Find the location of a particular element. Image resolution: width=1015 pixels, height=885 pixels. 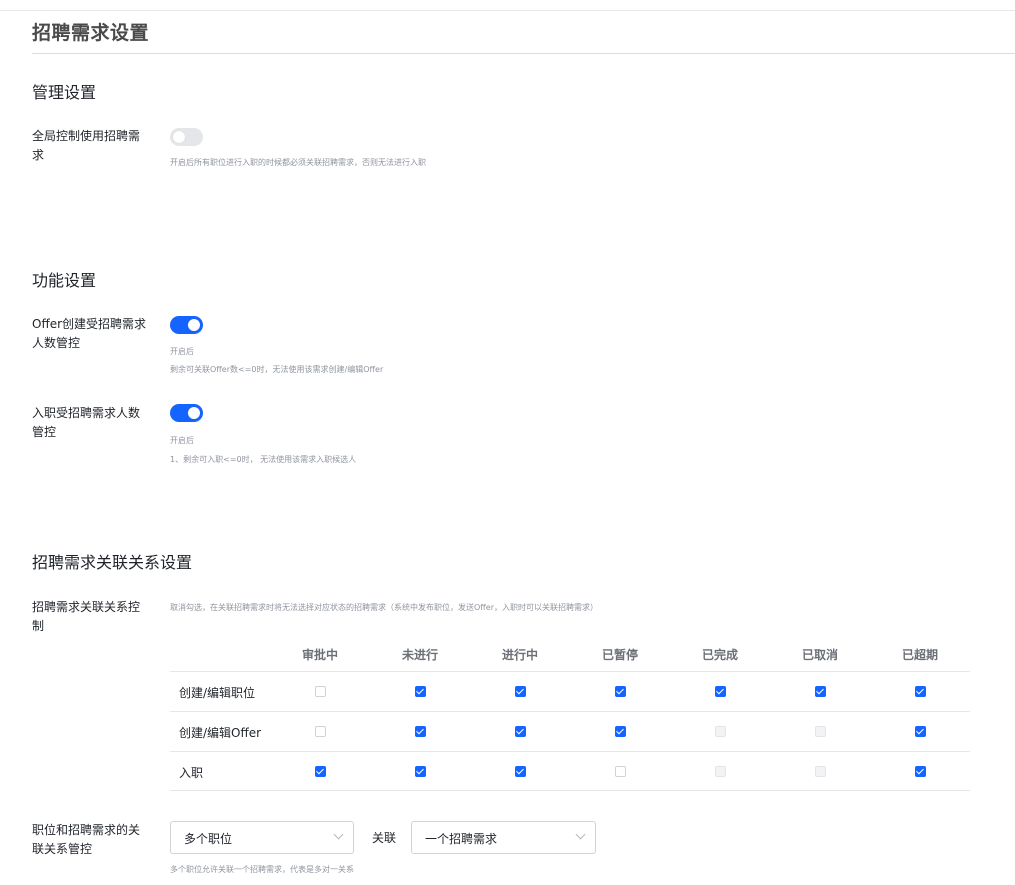

offer-control-hint-2: 剩余可关联Offer数<=0时，无法使用该需求创建/编辑Offer is located at coordinates (277, 369).